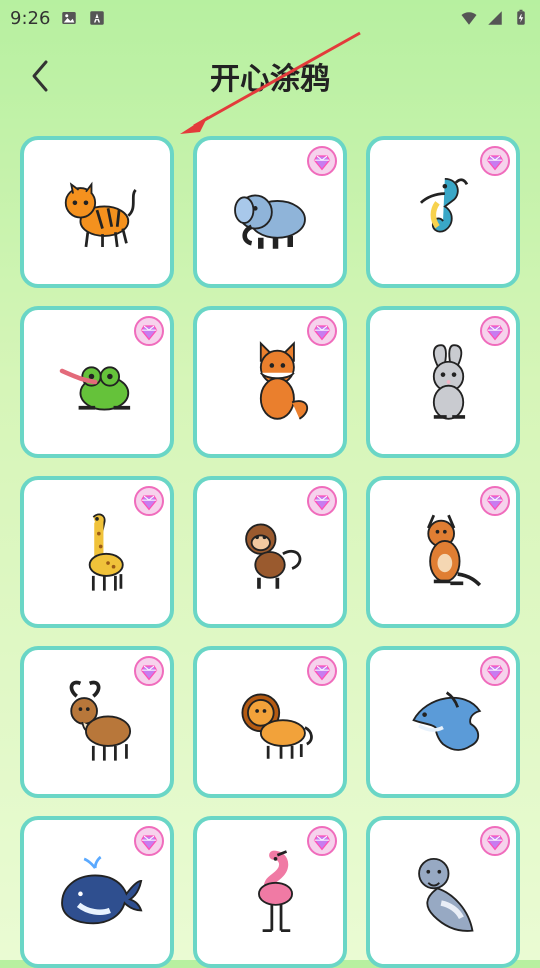  Describe the element at coordinates (30, 18) in the screenshot. I see `status-time: 9:26` at that location.